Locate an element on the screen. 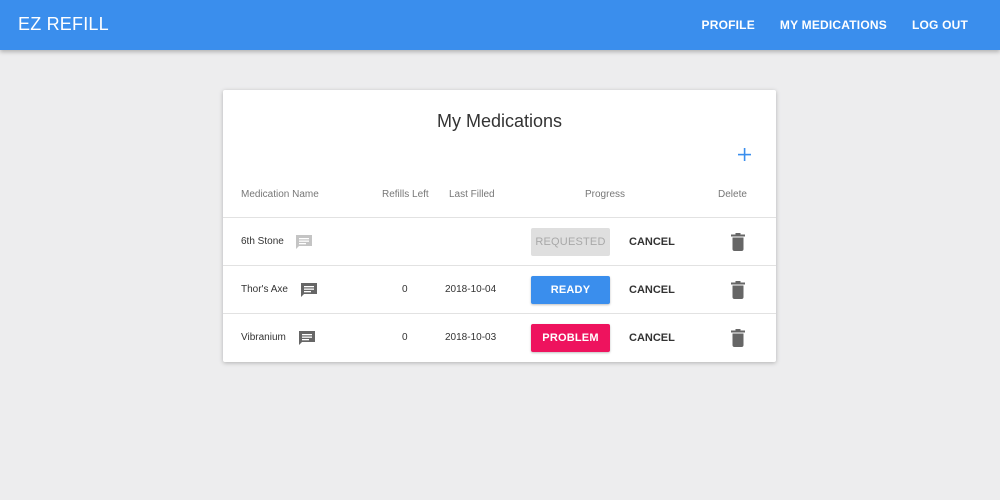 The image size is (1000, 500). last-filled: 2018-10-03 is located at coordinates (471, 337).